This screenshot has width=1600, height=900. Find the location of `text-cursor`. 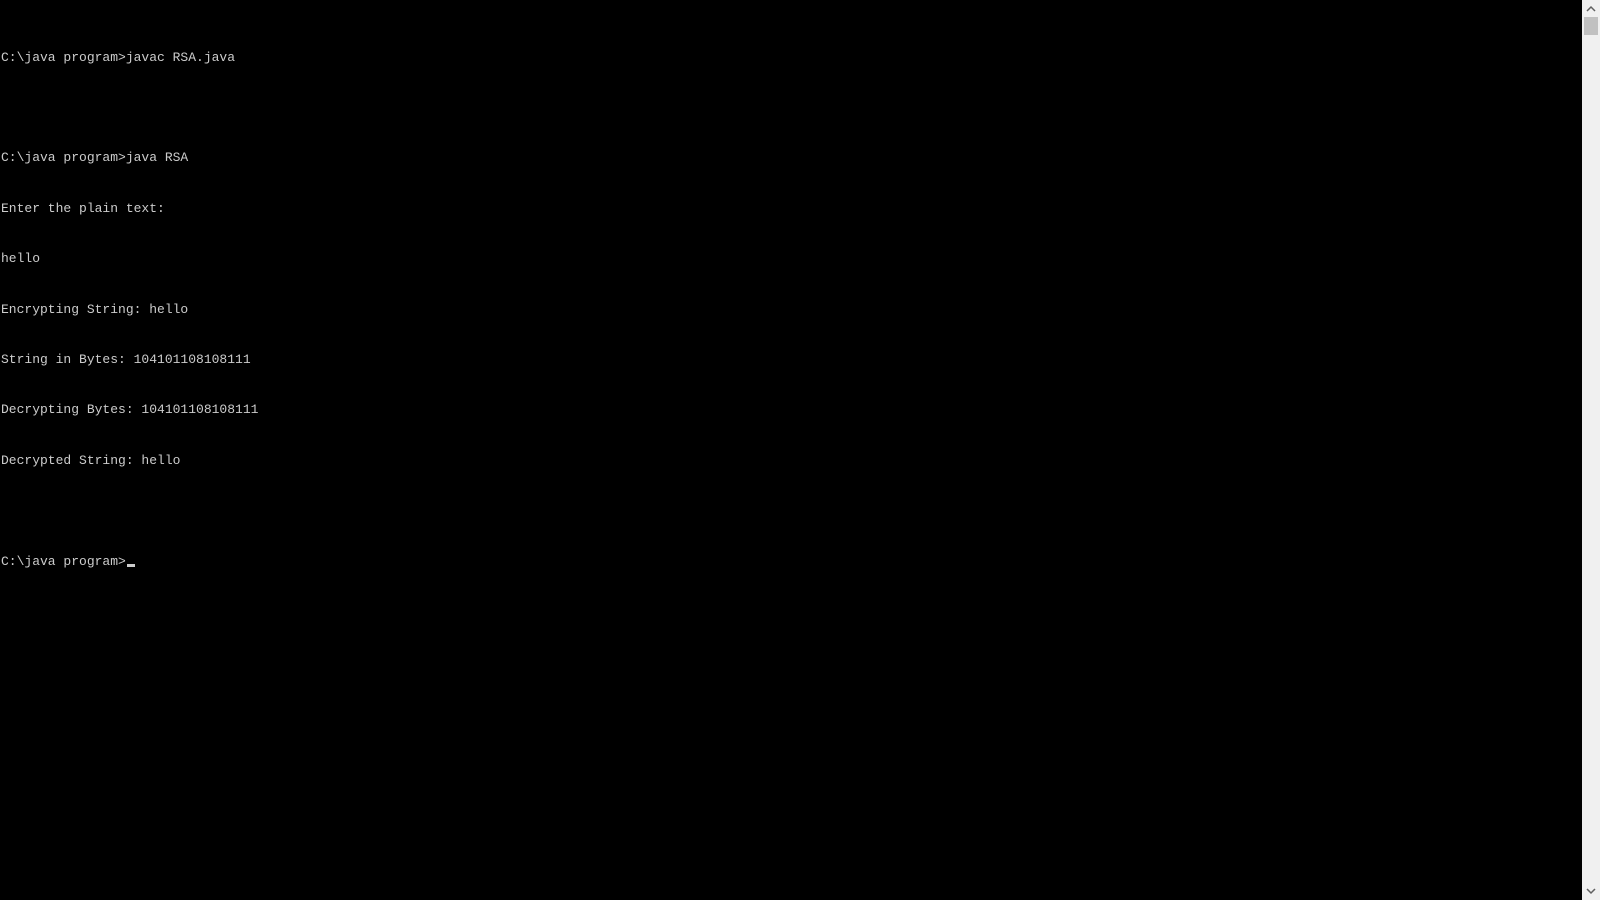

text-cursor is located at coordinates (130, 565).